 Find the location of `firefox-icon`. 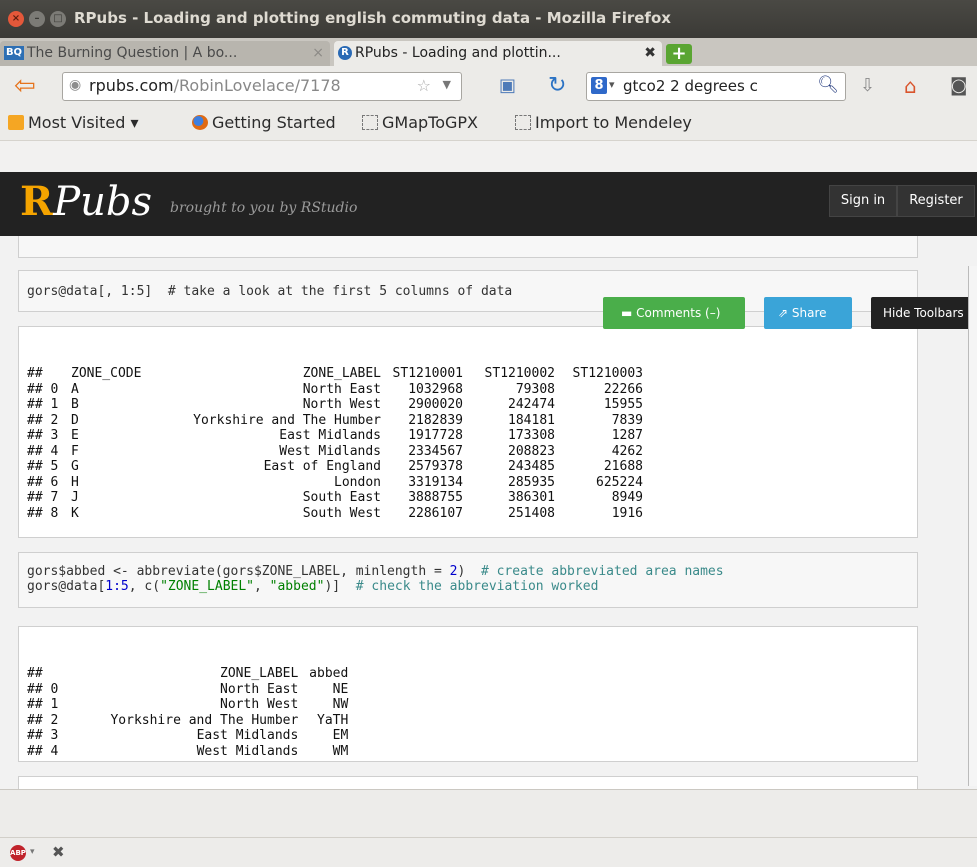

firefox-icon is located at coordinates (200, 122).